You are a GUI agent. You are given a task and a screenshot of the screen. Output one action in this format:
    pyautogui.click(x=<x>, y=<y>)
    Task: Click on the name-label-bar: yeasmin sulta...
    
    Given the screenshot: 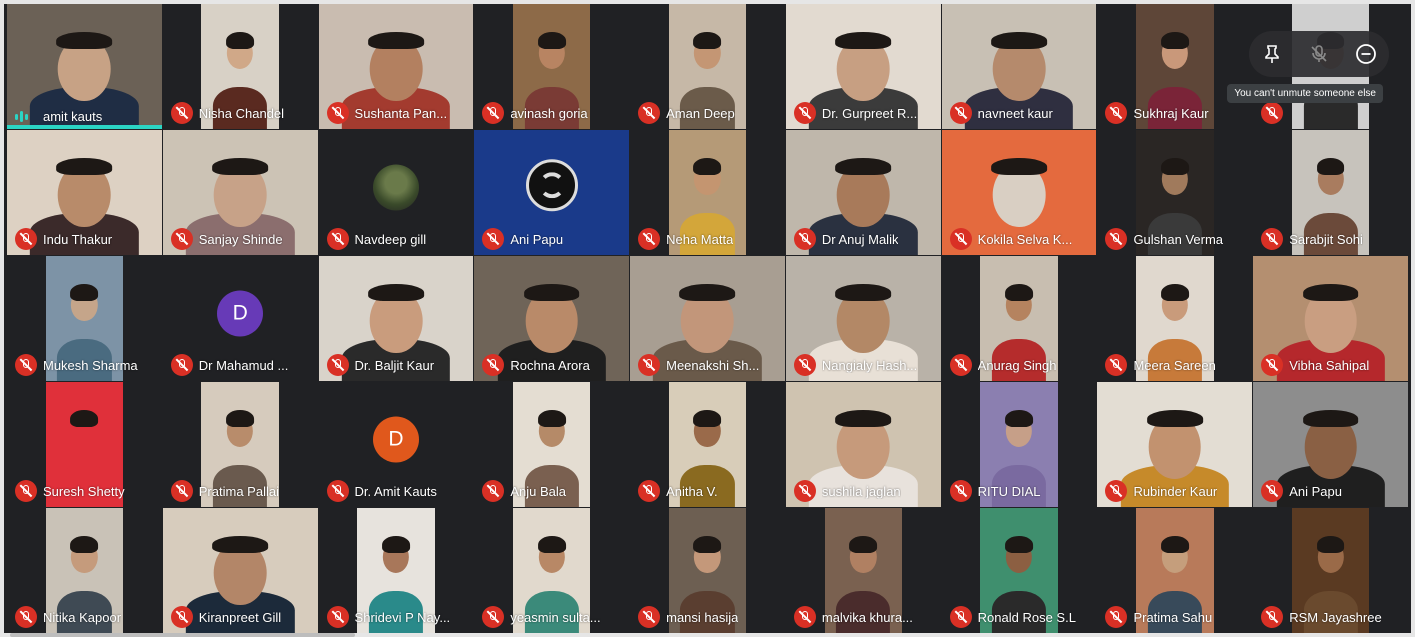 What is the action you would take?
    pyautogui.click(x=552, y=617)
    